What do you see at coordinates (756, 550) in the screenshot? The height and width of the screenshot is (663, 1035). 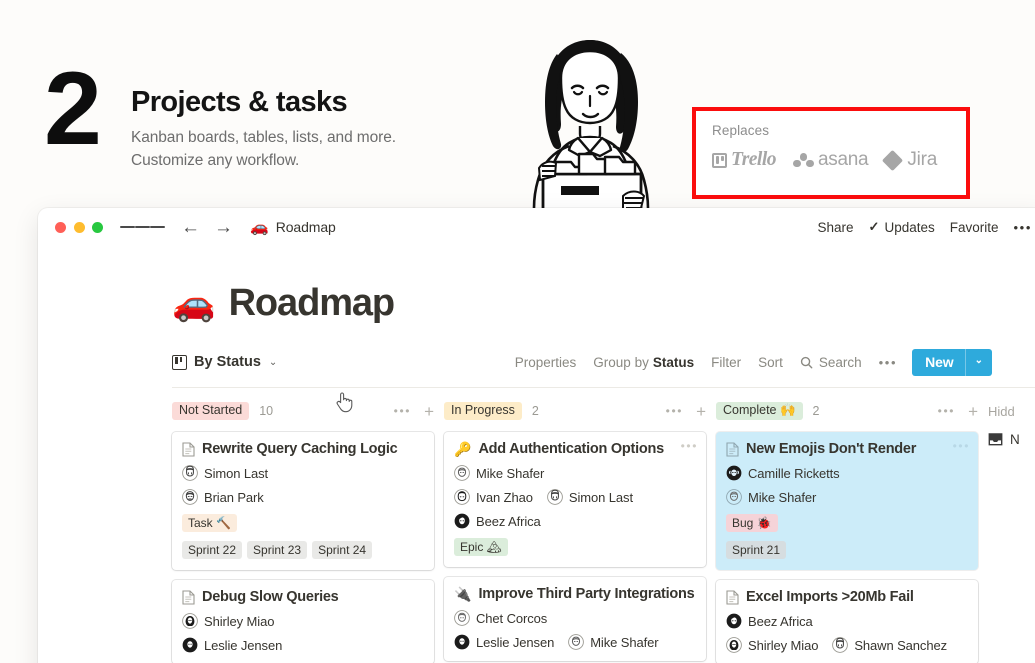 I see `tag: Sprint 21` at bounding box center [756, 550].